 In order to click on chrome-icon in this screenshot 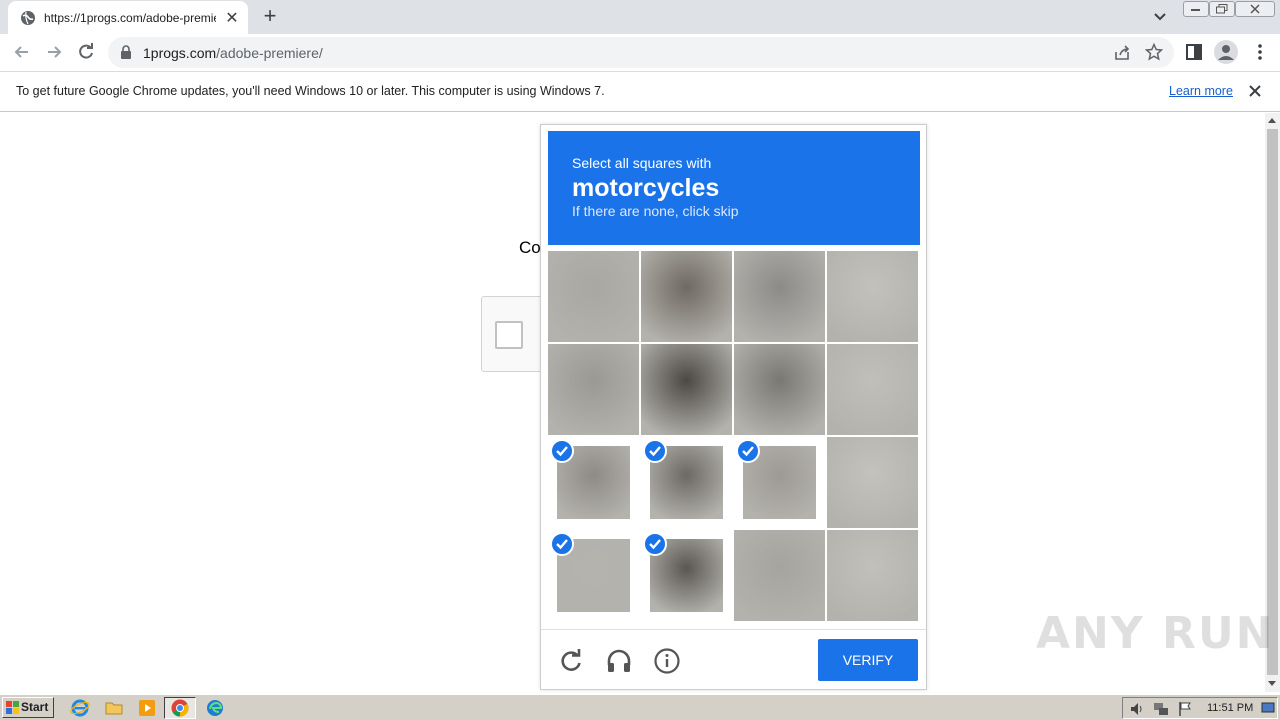, I will do `click(180, 708)`.